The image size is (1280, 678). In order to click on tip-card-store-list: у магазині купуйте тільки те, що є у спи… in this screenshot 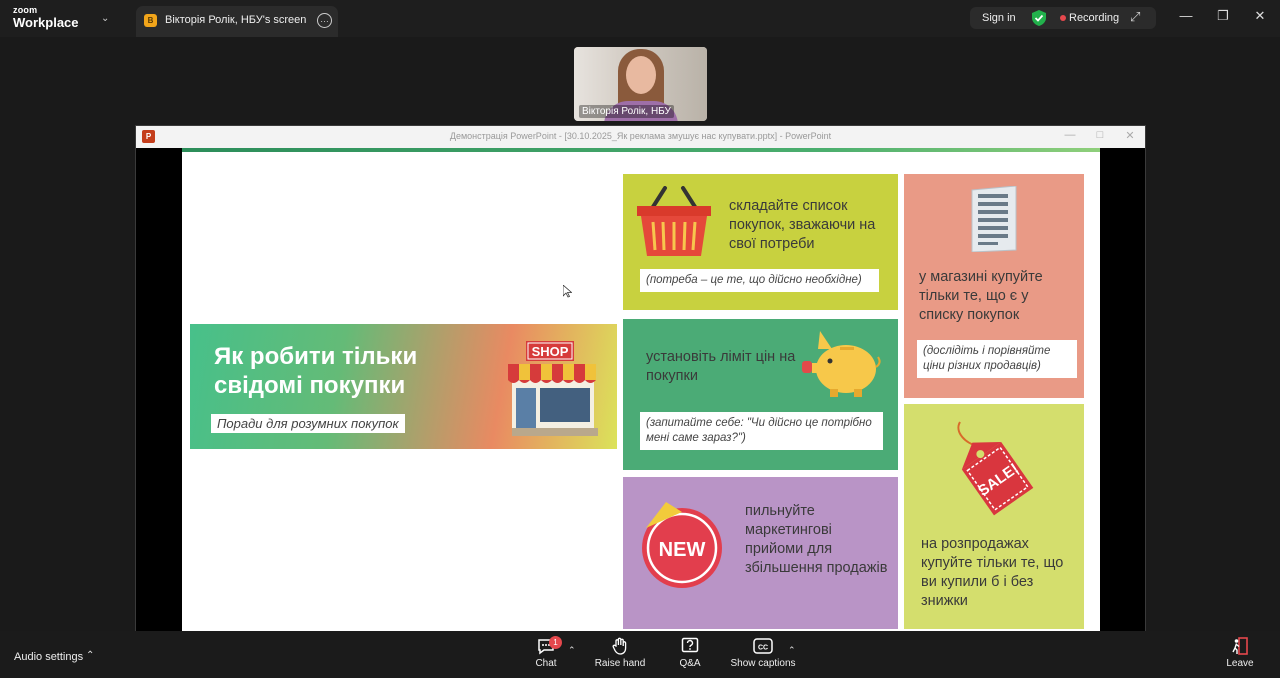, I will do `click(994, 286)`.